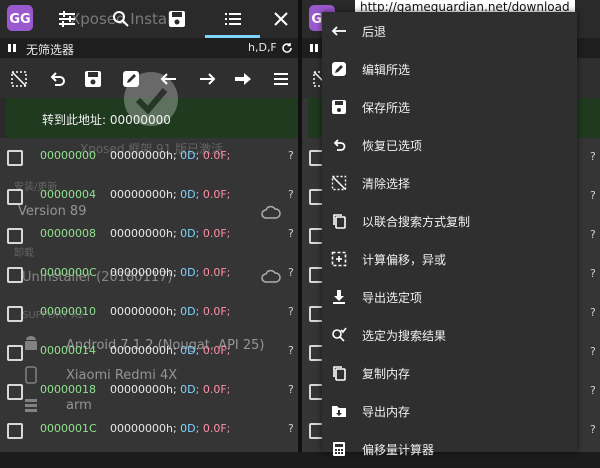  I want to click on save-icon, so click(93, 79).